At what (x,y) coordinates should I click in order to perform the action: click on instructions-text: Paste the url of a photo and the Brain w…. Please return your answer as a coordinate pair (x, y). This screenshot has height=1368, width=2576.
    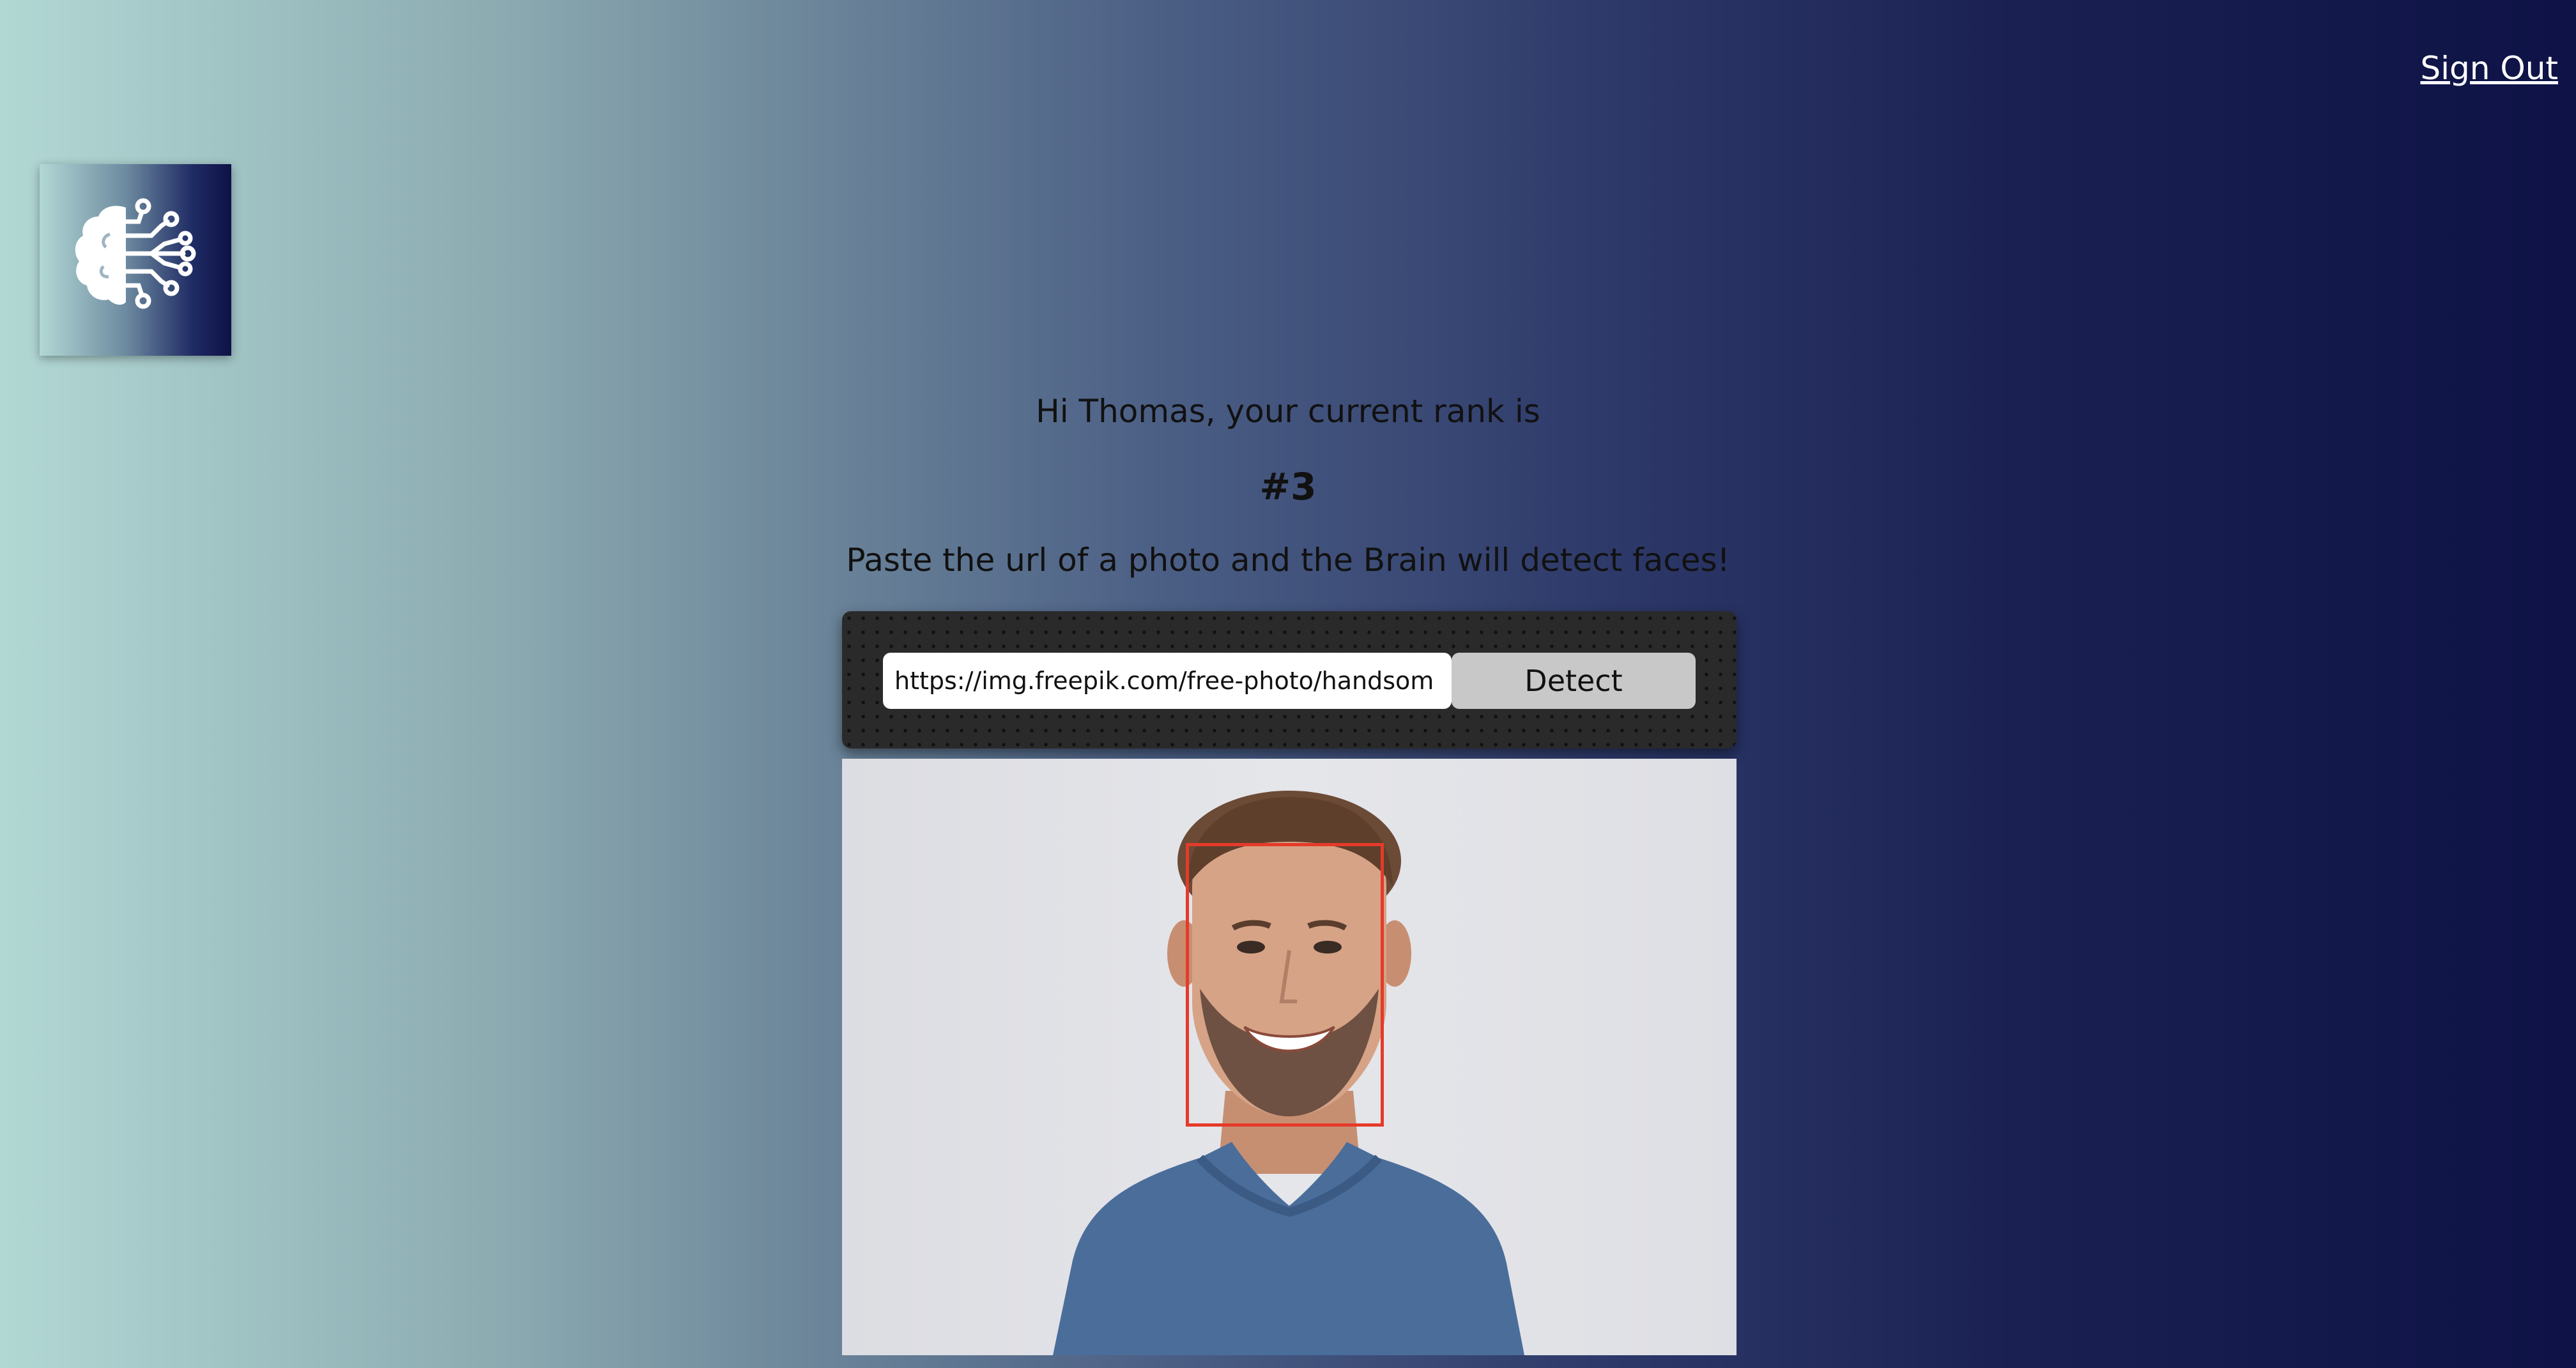
    Looking at the image, I should click on (1288, 560).